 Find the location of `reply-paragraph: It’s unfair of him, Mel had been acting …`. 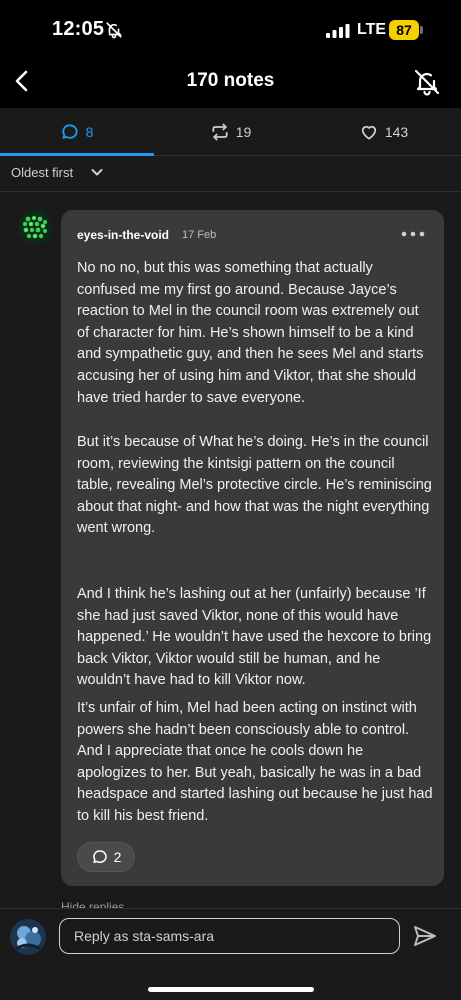

reply-paragraph: It’s unfair of him, Mel had been acting … is located at coordinates (255, 762).